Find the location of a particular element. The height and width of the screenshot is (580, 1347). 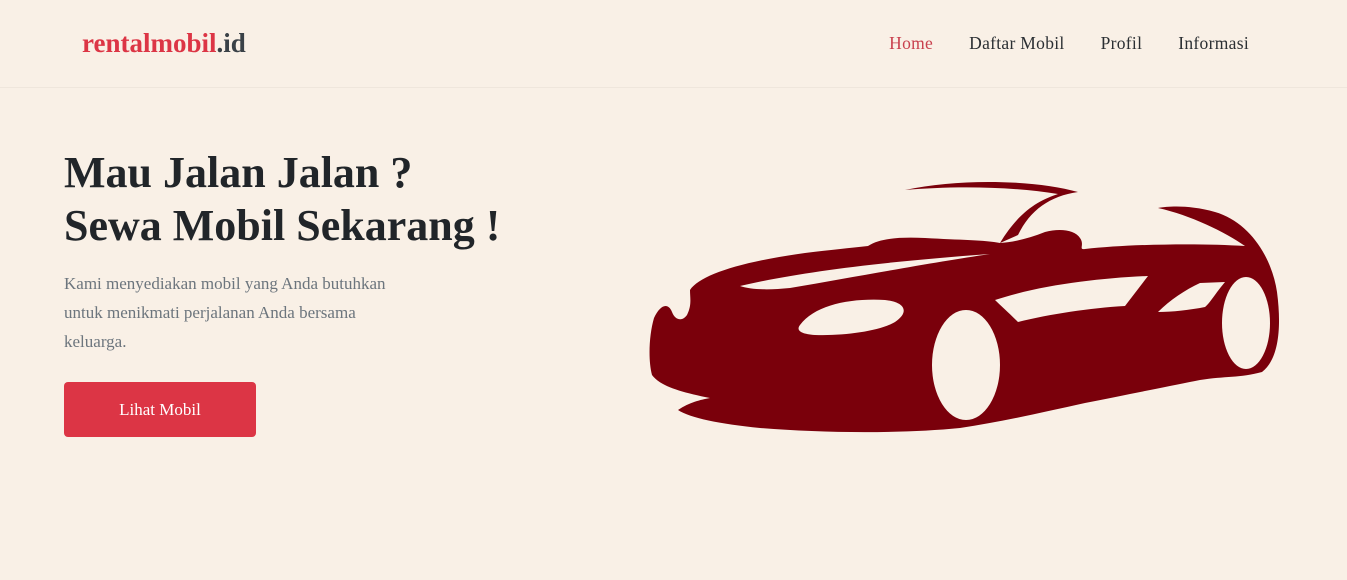

hero-title: Mau Jalan Jalan ? Sewa Mobil Sekarang ! is located at coordinates (324, 199).